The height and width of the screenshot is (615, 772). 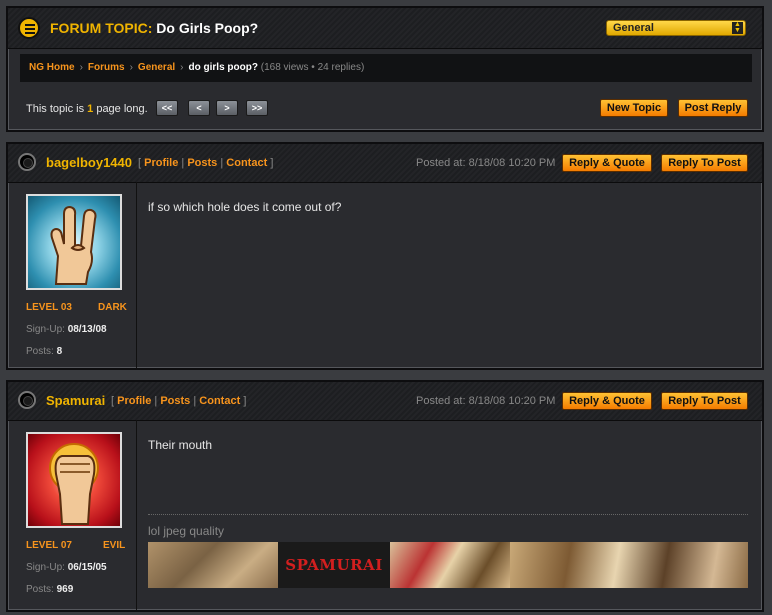 I want to click on signature-divider, so click(x=448, y=514).